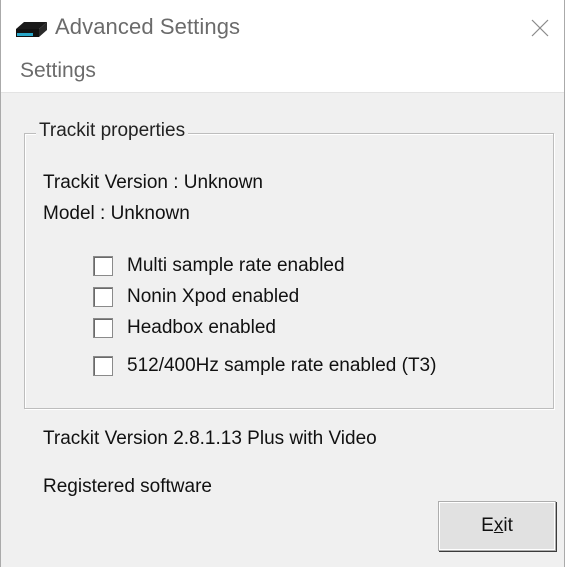 The height and width of the screenshot is (567, 565). I want to click on checkbox-nonin-xpod: Nonin Xpod enabled, so click(196, 297).